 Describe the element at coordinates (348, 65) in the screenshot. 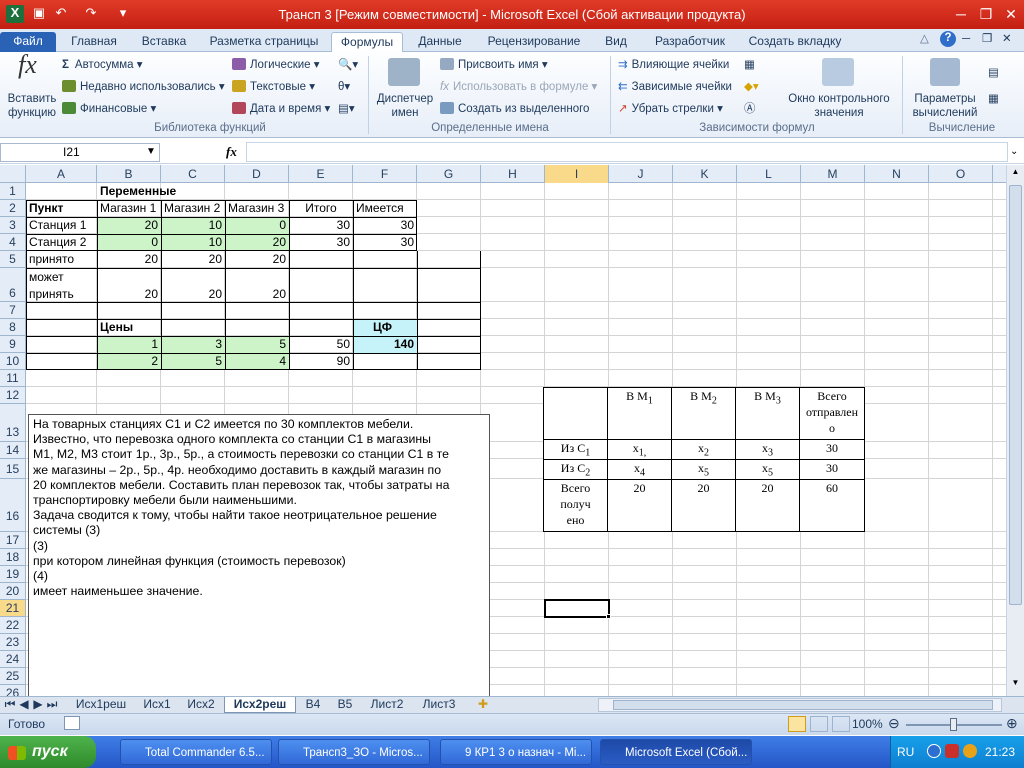

I see `lookup-icon: 🔍▾` at that location.